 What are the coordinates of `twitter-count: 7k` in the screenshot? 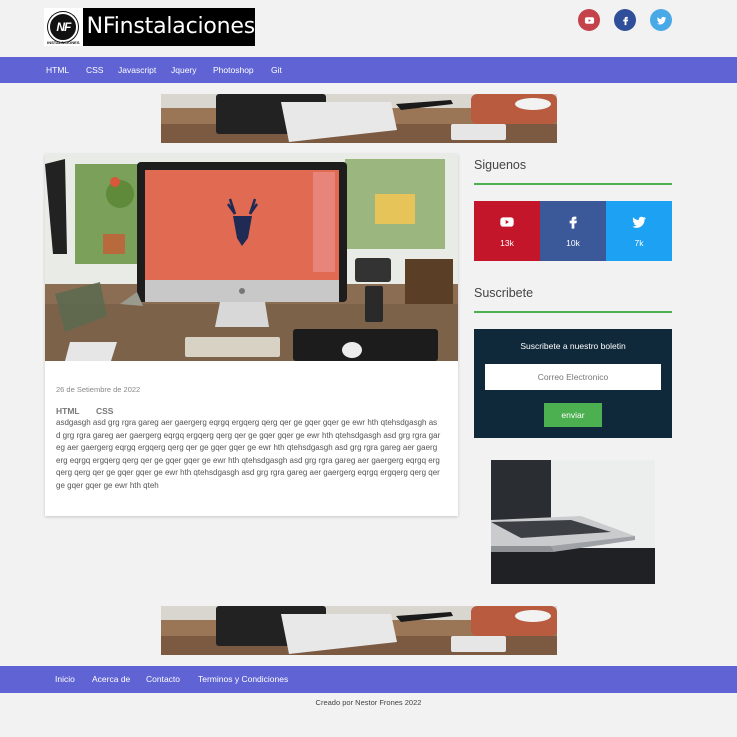 It's located at (639, 243).